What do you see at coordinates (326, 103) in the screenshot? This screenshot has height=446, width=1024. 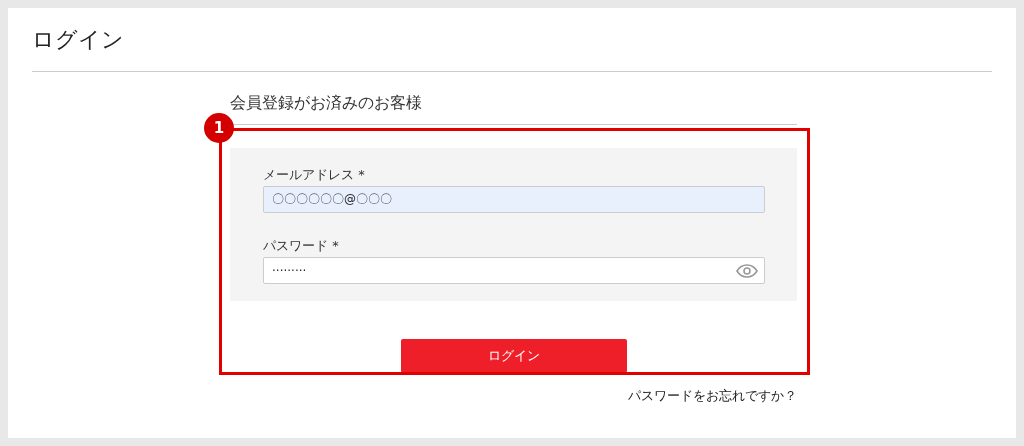 I see `section-heading: 会員登録がお済みのお客様` at bounding box center [326, 103].